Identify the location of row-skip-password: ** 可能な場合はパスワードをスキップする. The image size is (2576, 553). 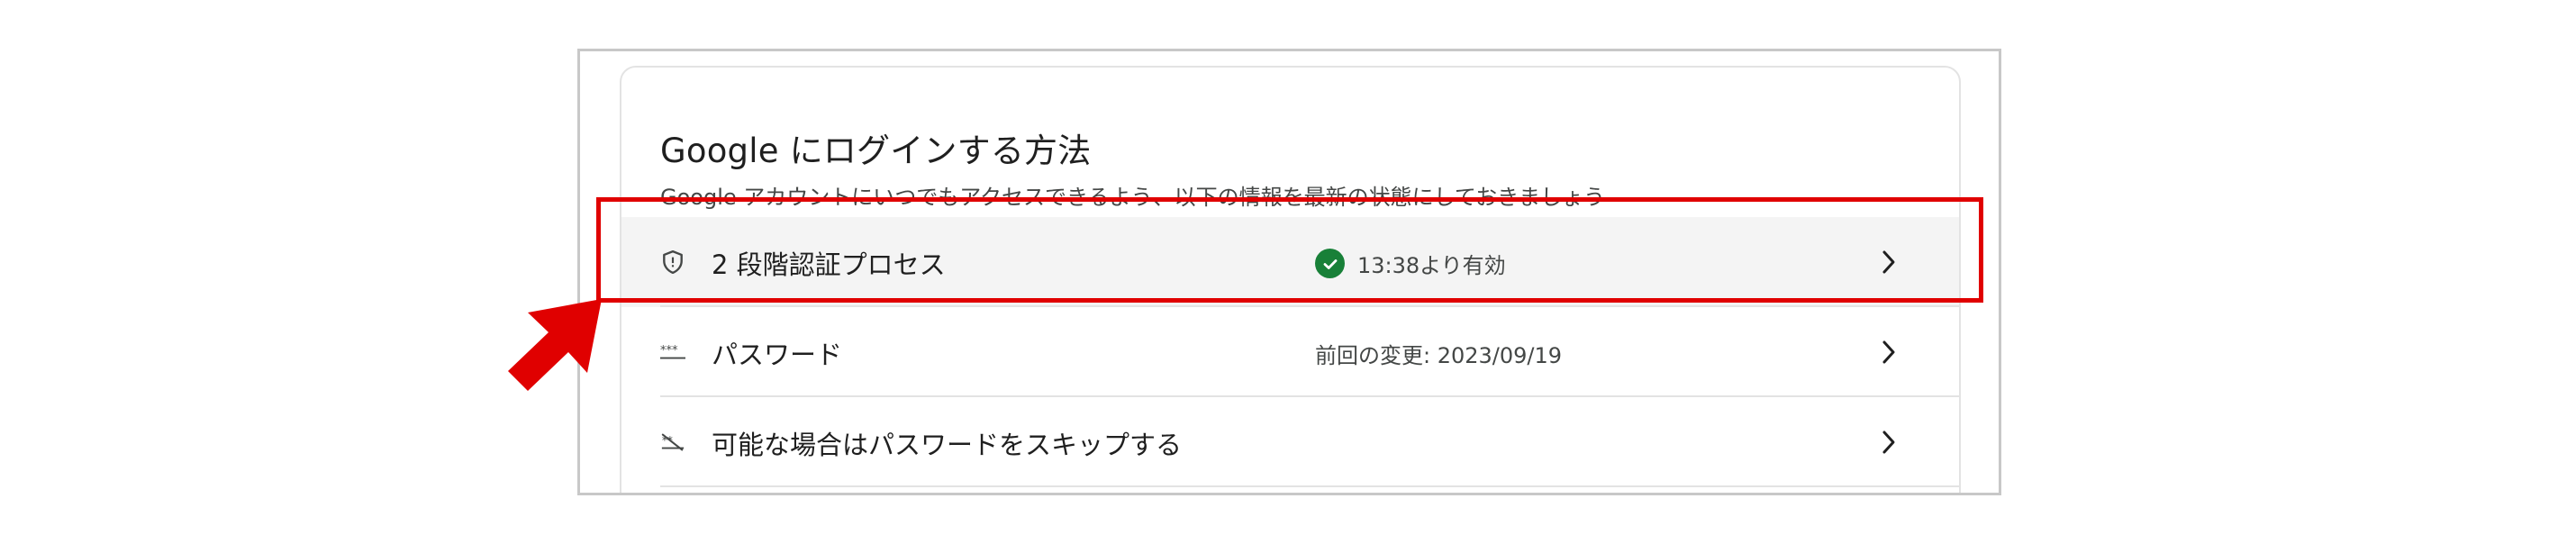
(1290, 442).